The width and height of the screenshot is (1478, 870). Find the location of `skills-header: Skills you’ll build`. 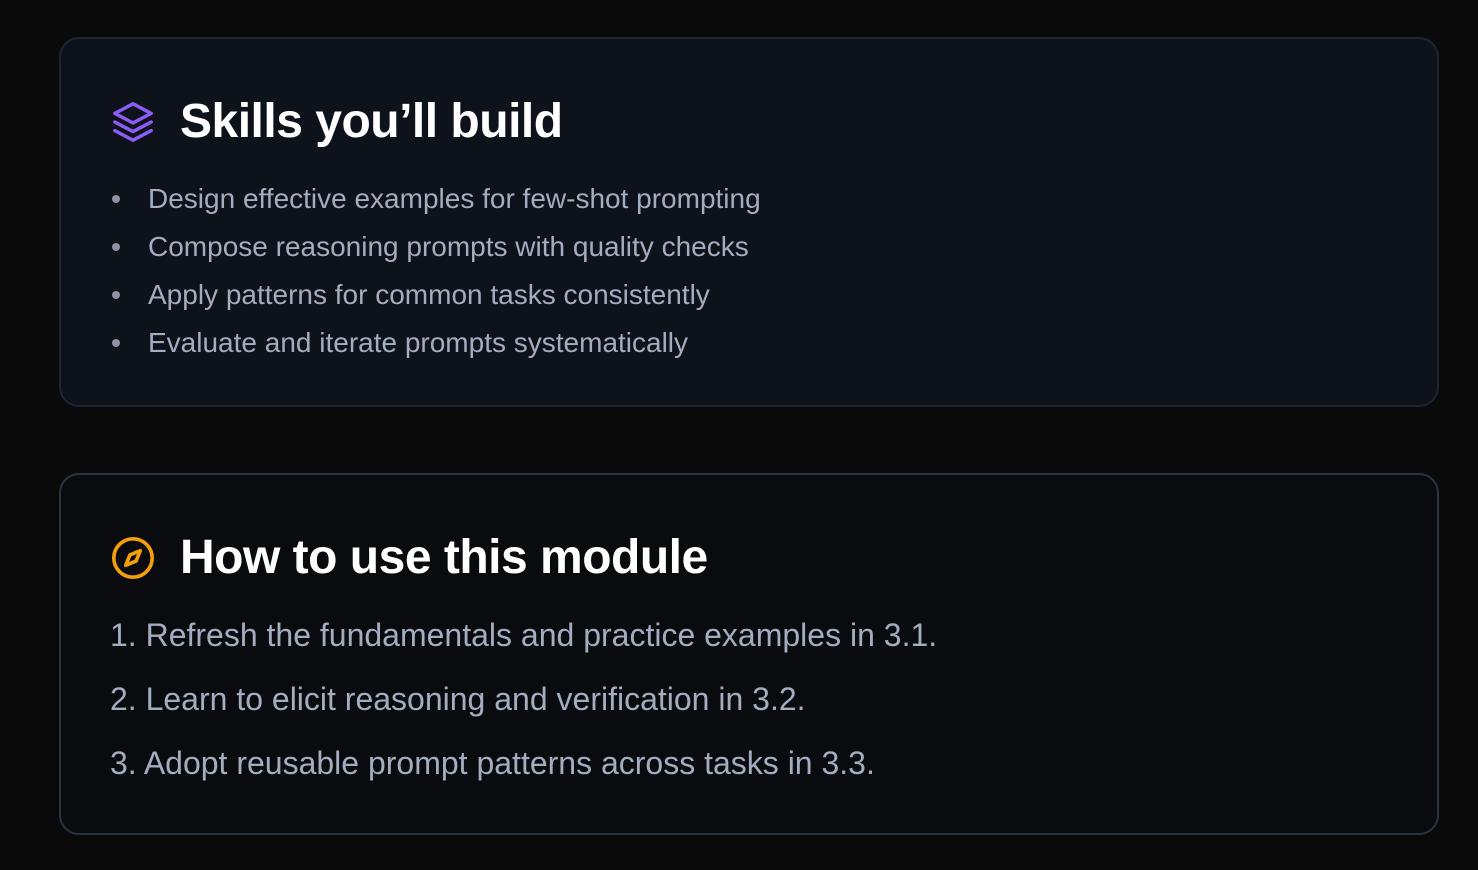

skills-header: Skills you’ll build is located at coordinates (336, 122).